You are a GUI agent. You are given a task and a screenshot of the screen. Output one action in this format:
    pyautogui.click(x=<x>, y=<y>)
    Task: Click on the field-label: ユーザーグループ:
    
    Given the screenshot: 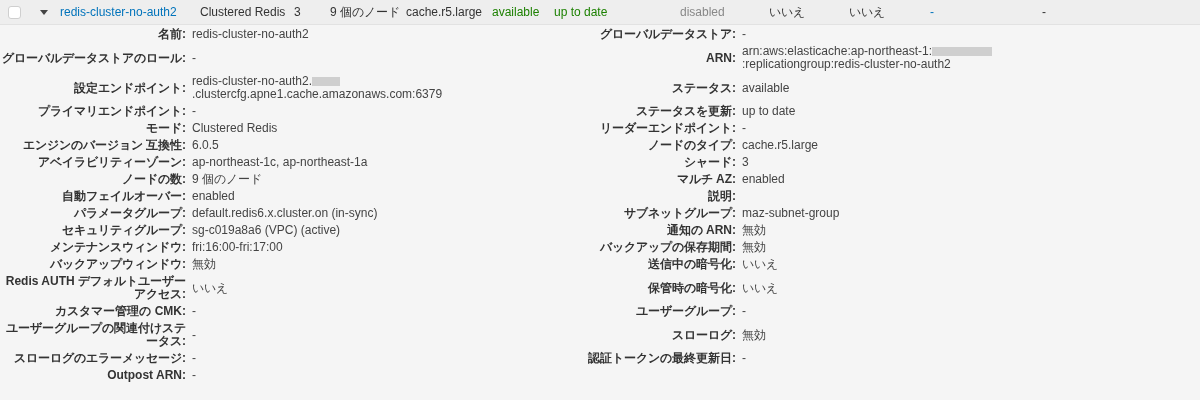 What is the action you would take?
    pyautogui.click(x=686, y=311)
    